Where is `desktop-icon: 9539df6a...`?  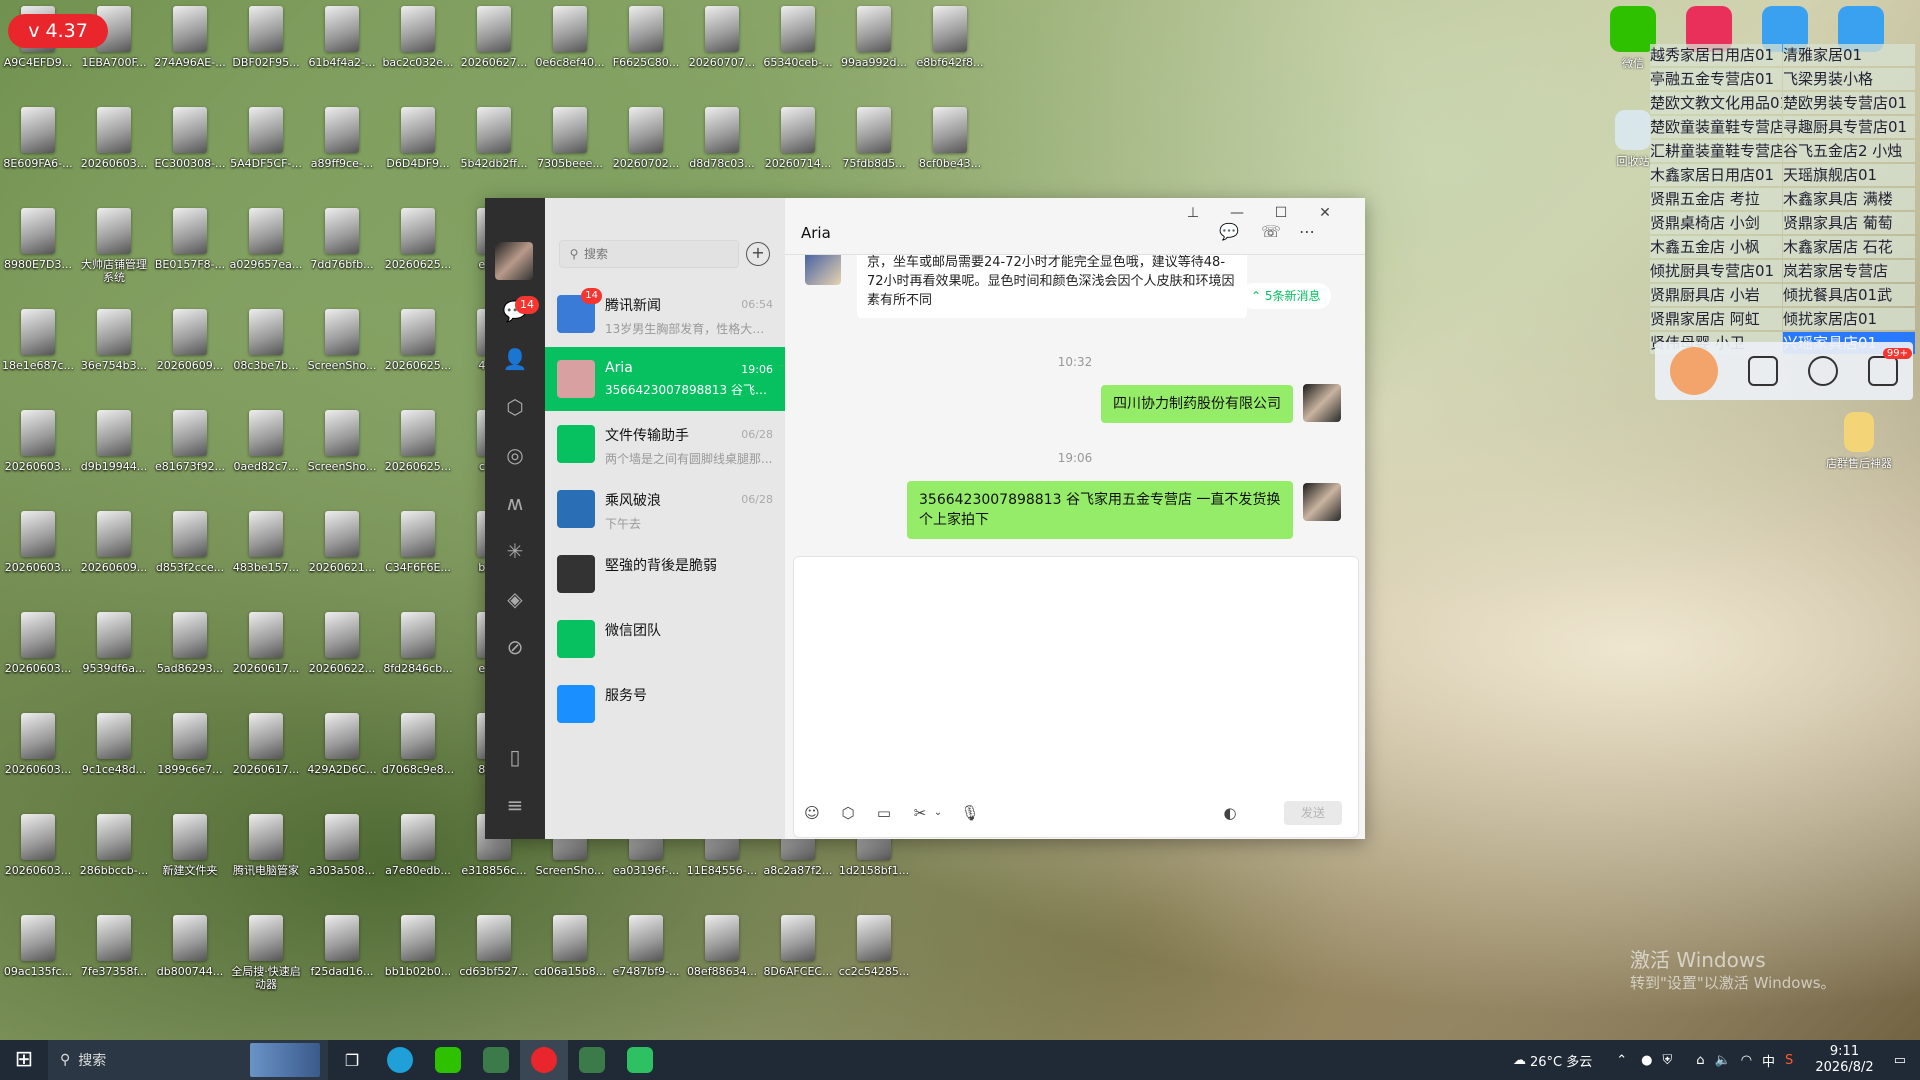 desktop-icon: 9539df6a... is located at coordinates (114, 655).